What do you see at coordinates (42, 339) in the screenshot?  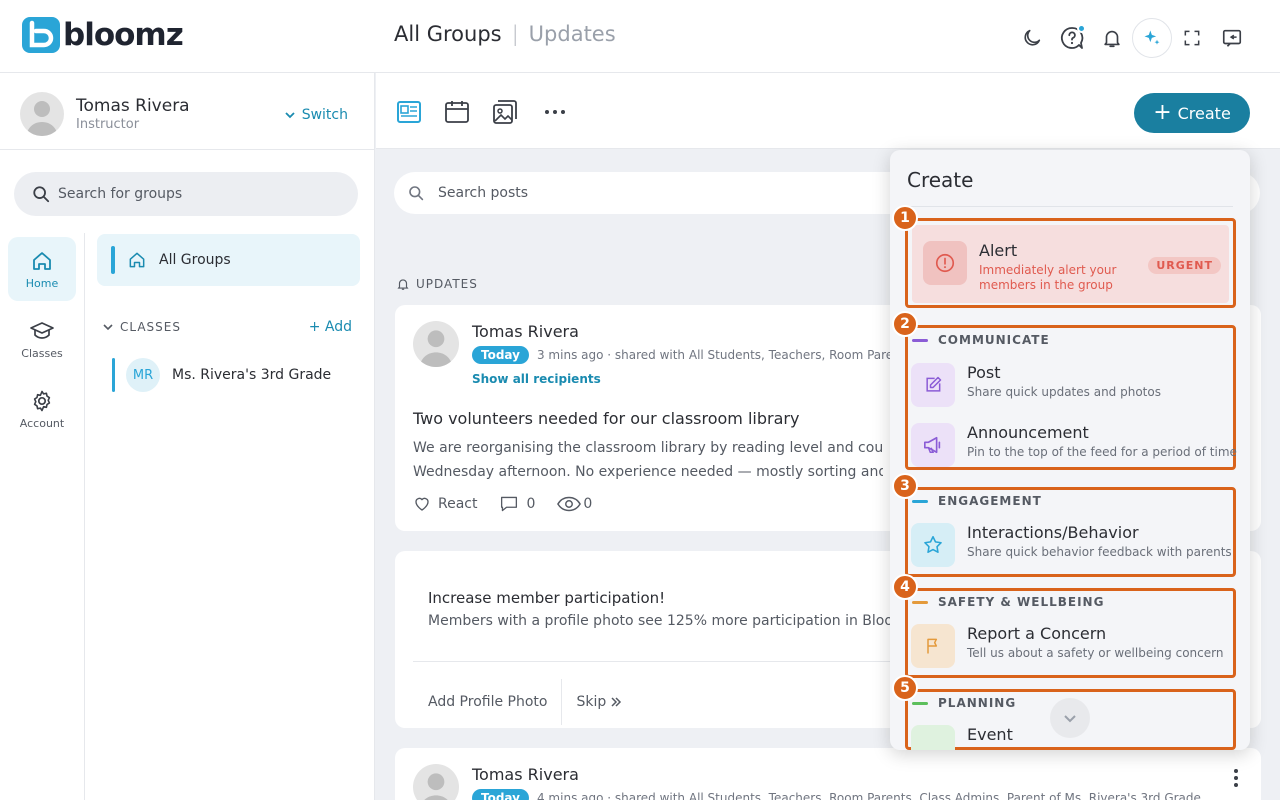 I see `rail-classes: Classes` at bounding box center [42, 339].